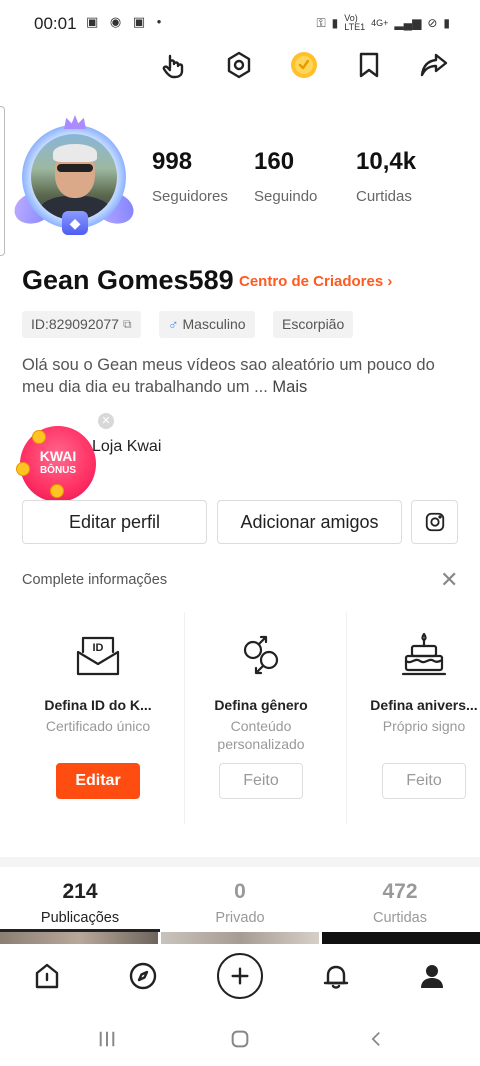  I want to click on profile-name: Gean Gomes589, so click(128, 280).